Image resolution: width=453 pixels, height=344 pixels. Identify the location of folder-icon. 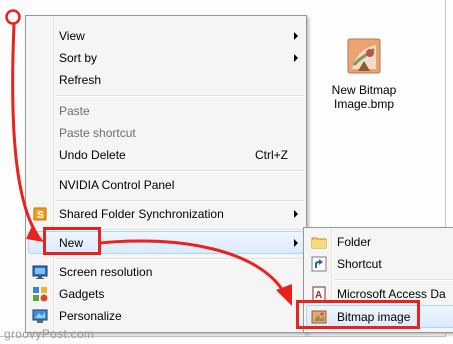
(319, 242).